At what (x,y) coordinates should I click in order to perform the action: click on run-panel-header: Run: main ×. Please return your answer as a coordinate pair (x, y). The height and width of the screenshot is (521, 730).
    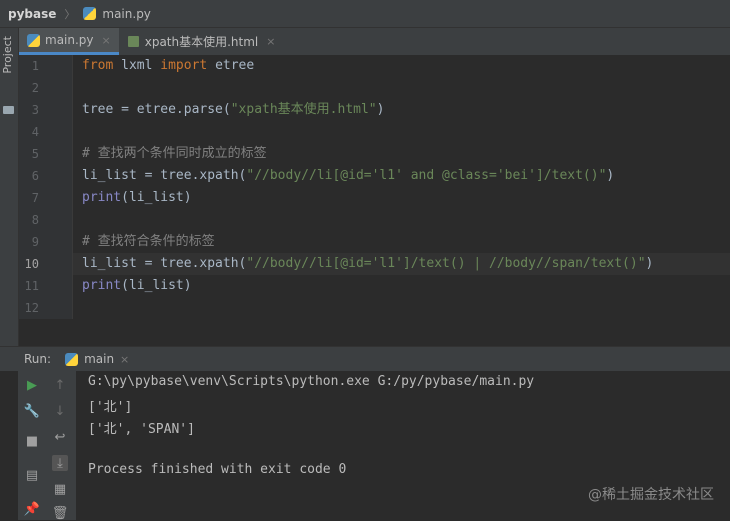
    Looking at the image, I should click on (365, 358).